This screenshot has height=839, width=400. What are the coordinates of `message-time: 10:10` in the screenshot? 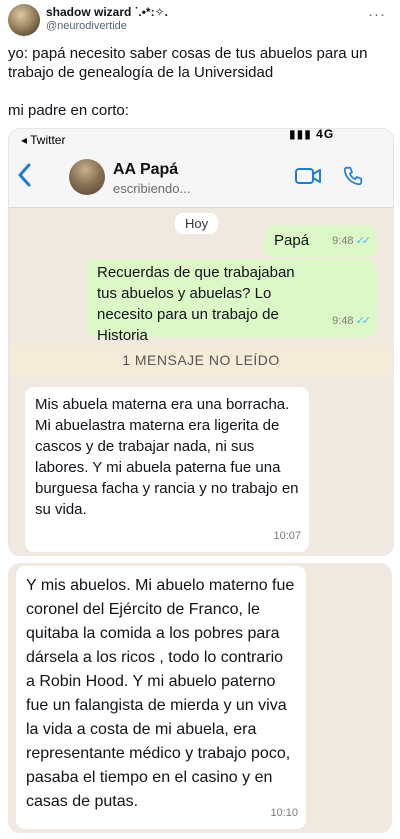 It's located at (284, 813).